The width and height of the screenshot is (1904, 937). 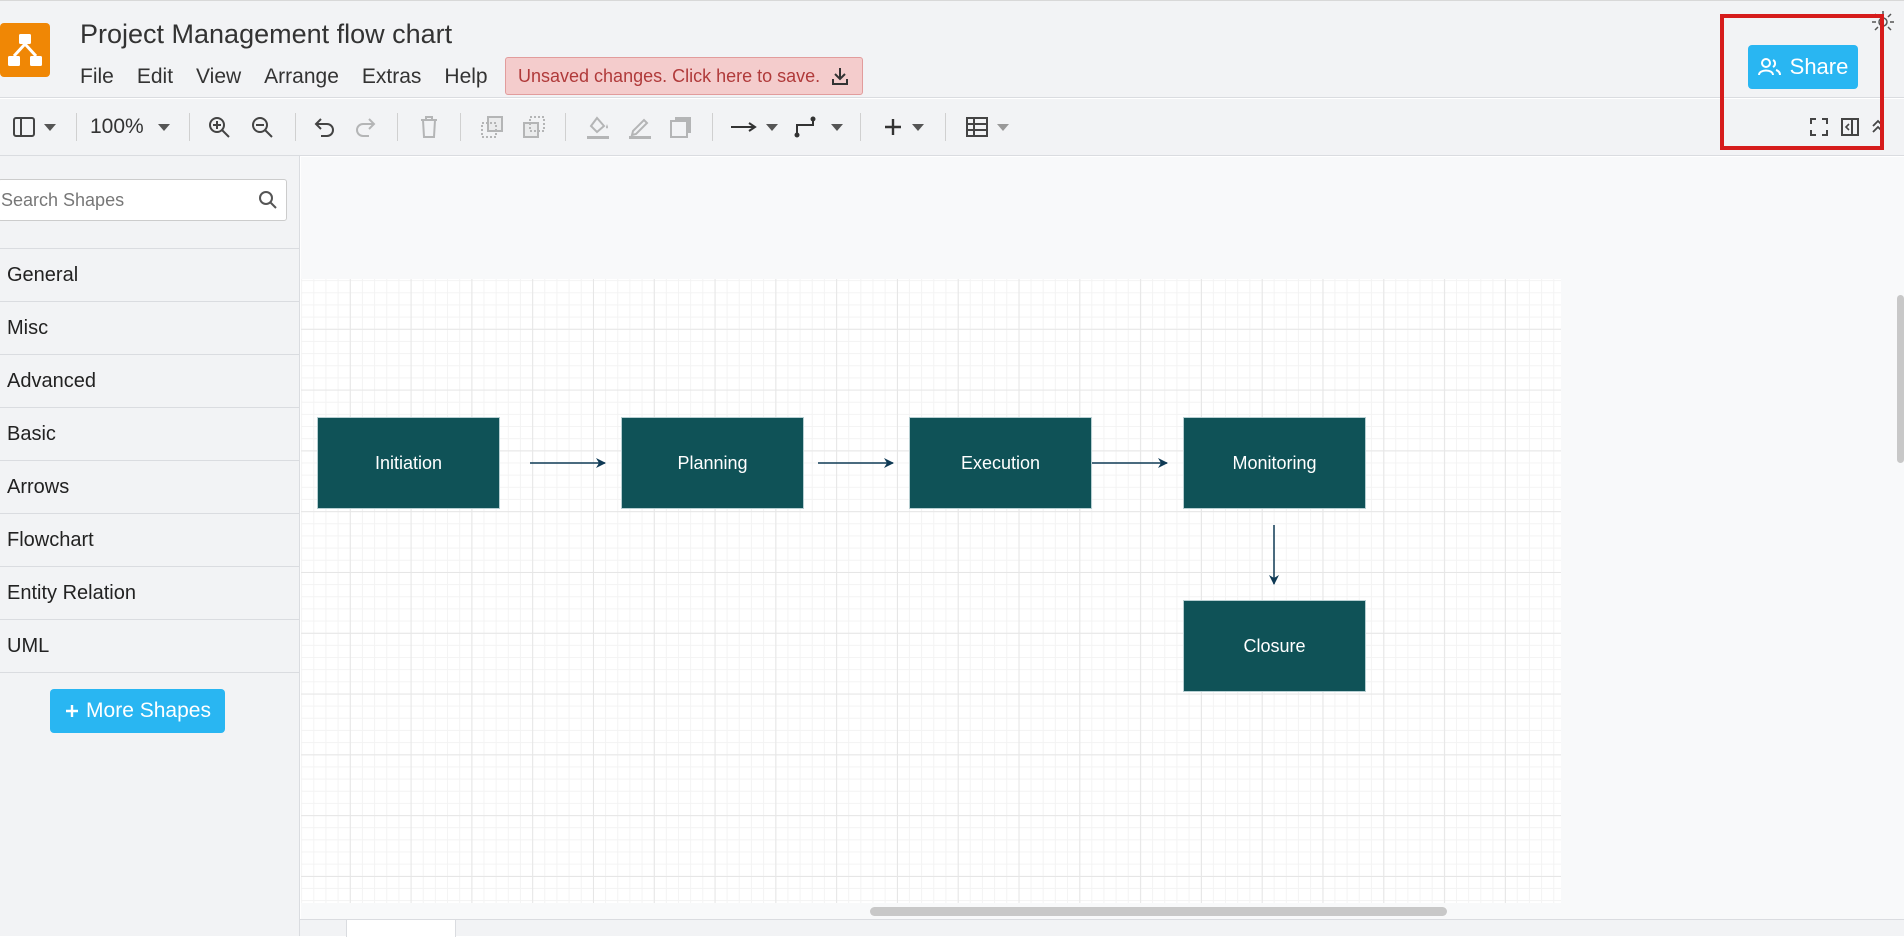 What do you see at coordinates (150, 381) in the screenshot?
I see `category-advanced: Advanced` at bounding box center [150, 381].